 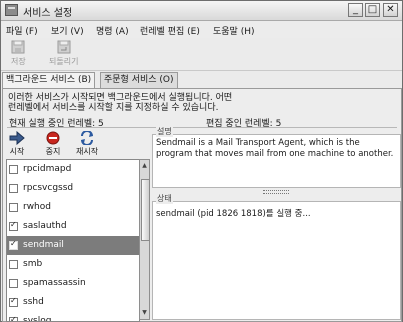 What do you see at coordinates (112, 30) in the screenshot?
I see `menu-actions: 명령 (A)` at bounding box center [112, 30].